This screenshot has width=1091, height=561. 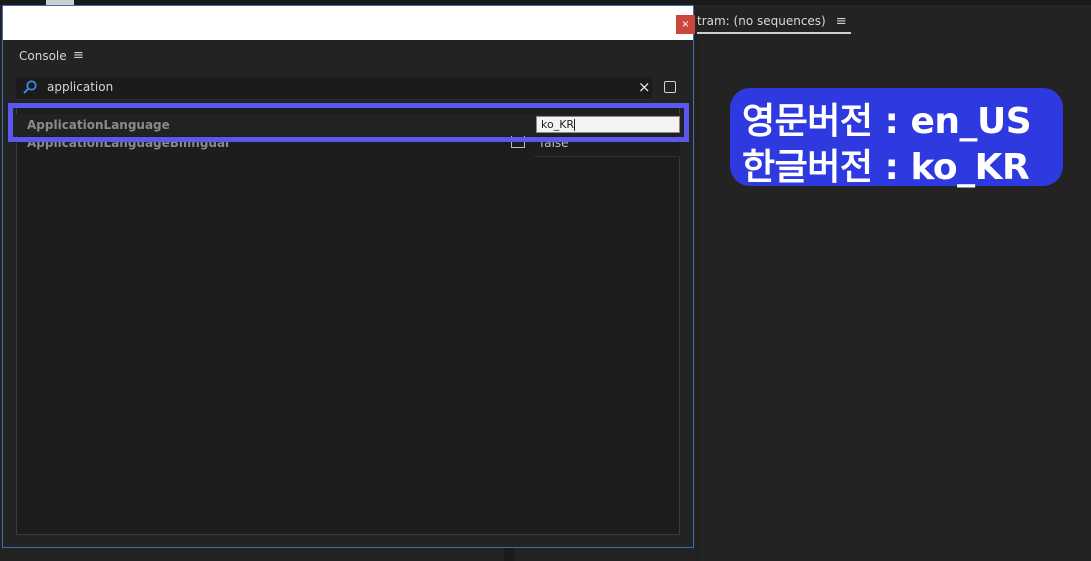 What do you see at coordinates (670, 87) in the screenshot?
I see `search-option-checkbox` at bounding box center [670, 87].